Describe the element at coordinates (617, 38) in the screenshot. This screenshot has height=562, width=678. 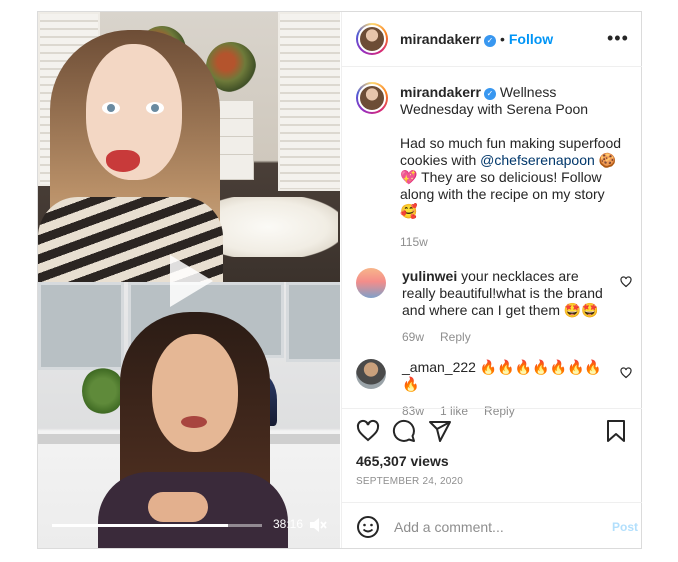
I see `more-icon: •••` at that location.